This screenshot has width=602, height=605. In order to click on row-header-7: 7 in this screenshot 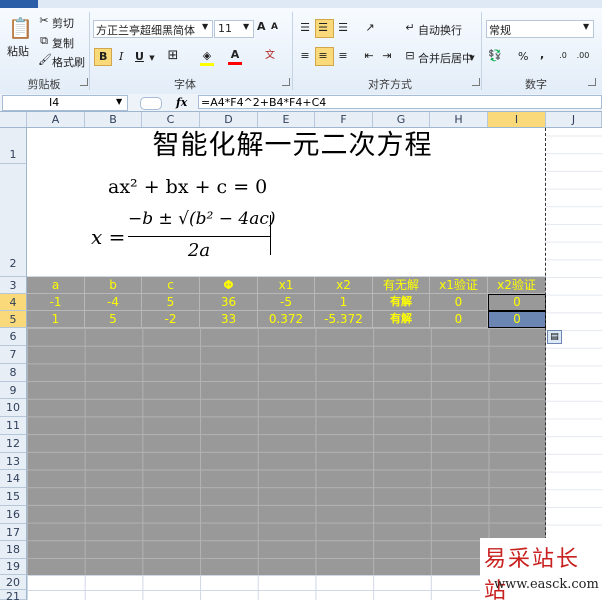, I will do `click(13, 355)`.